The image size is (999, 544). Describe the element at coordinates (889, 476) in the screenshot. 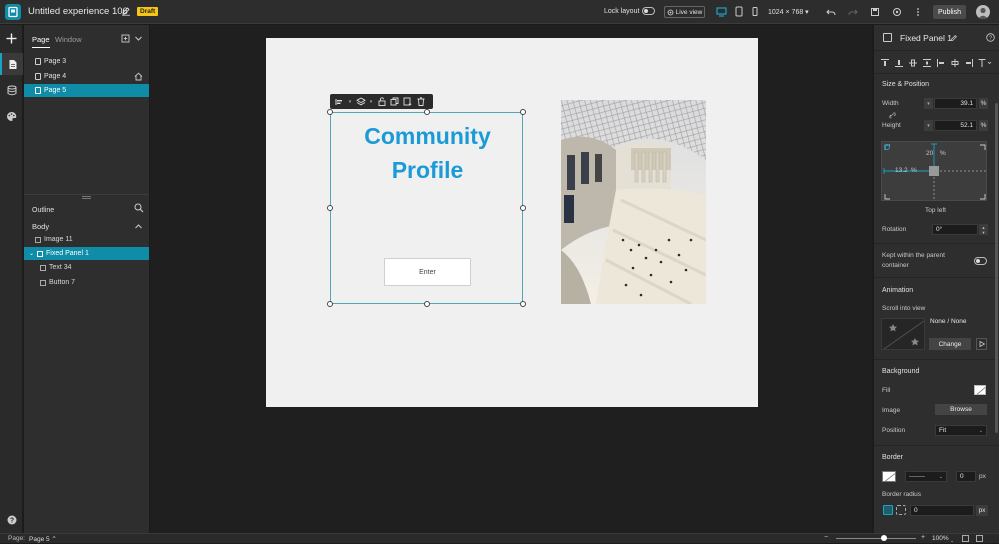

I see `border-color-swatch` at that location.